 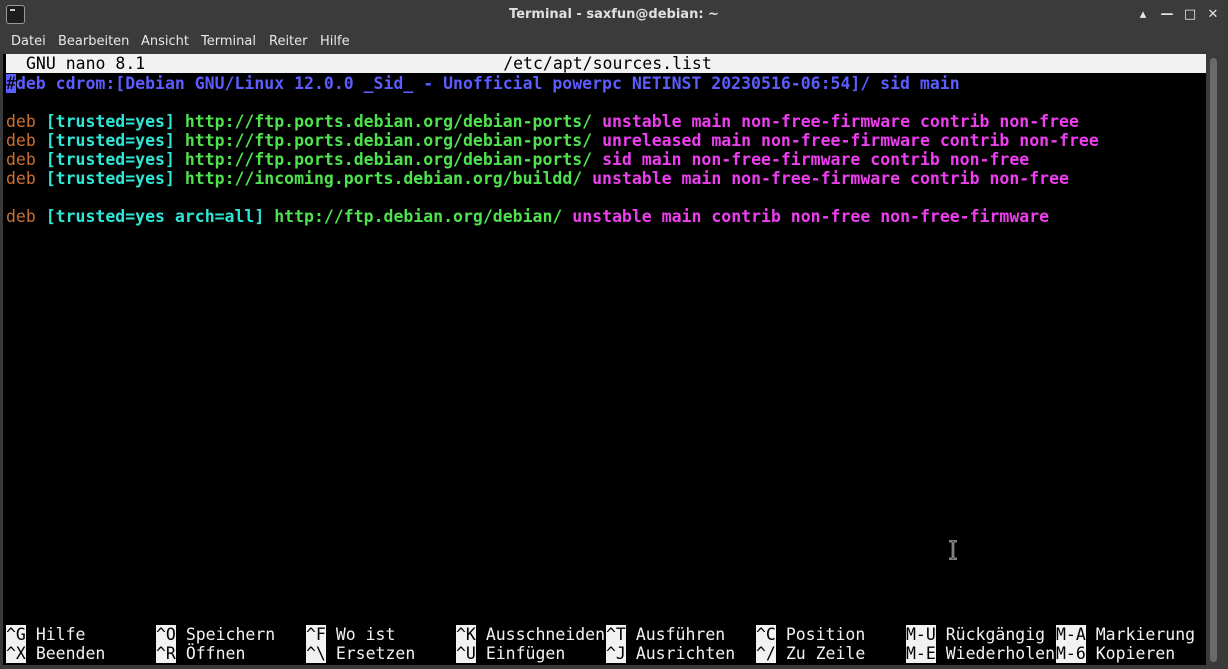 What do you see at coordinates (810, 653) in the screenshot?
I see `shortcut-go-to-line: ^/ Zu Zeile` at bounding box center [810, 653].